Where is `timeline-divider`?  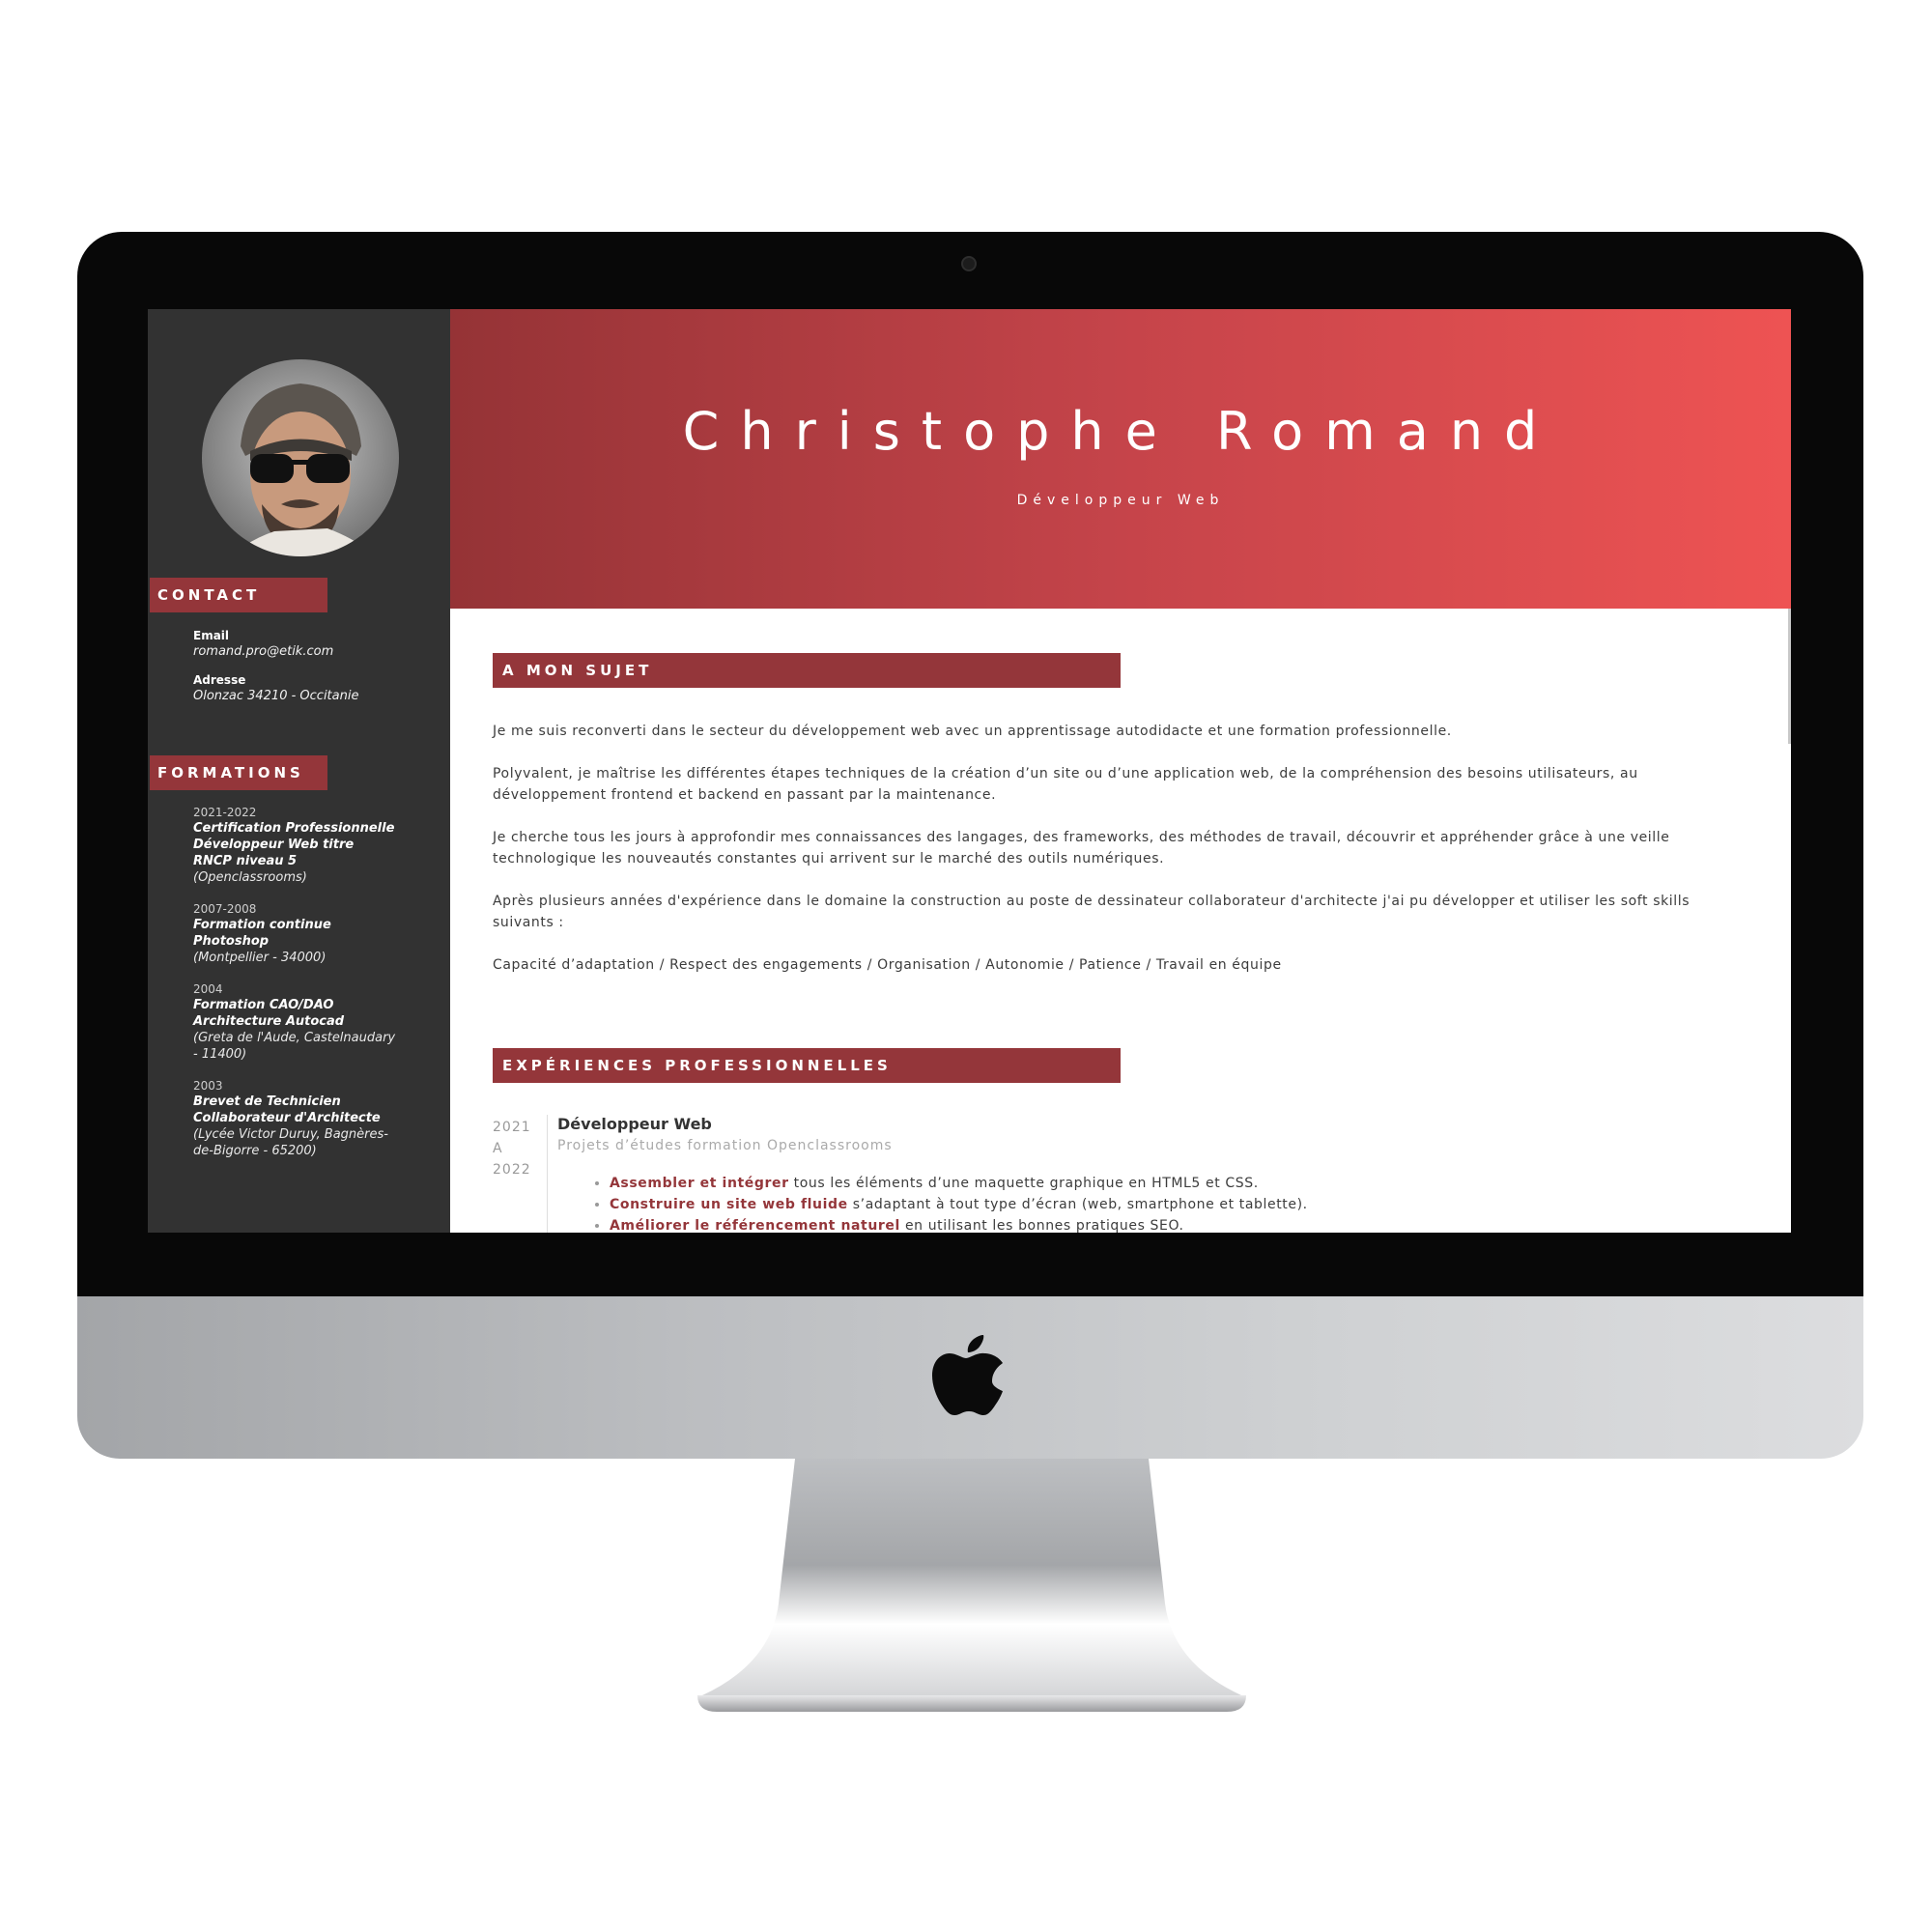 timeline-divider is located at coordinates (547, 1174).